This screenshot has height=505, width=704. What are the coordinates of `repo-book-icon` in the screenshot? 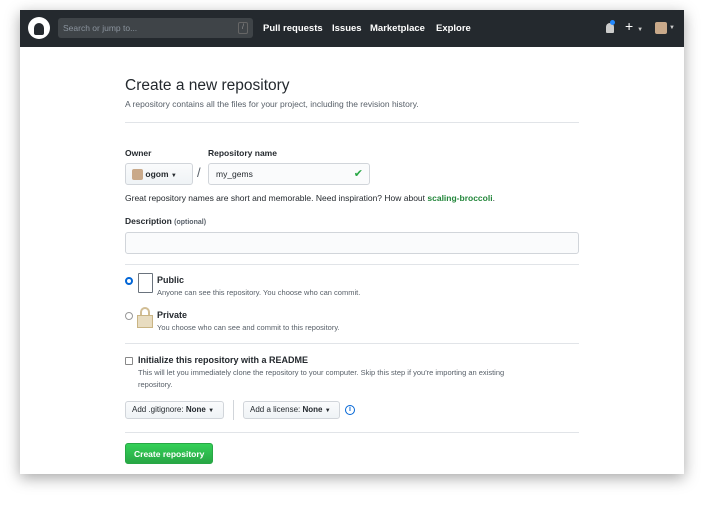 It's located at (145, 283).